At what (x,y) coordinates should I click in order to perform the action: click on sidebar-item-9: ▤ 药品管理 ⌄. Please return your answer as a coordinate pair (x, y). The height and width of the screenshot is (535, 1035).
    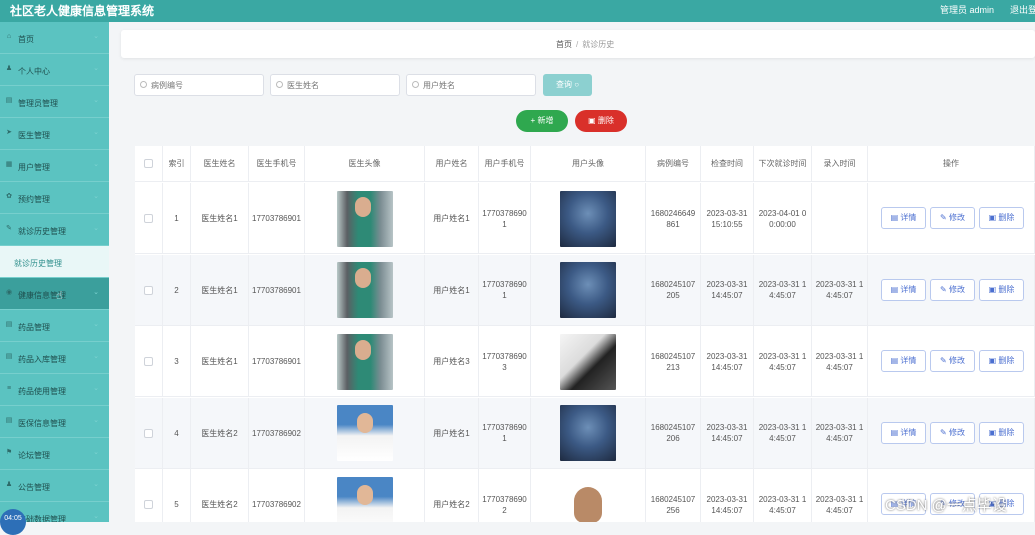
    Looking at the image, I should click on (54, 326).